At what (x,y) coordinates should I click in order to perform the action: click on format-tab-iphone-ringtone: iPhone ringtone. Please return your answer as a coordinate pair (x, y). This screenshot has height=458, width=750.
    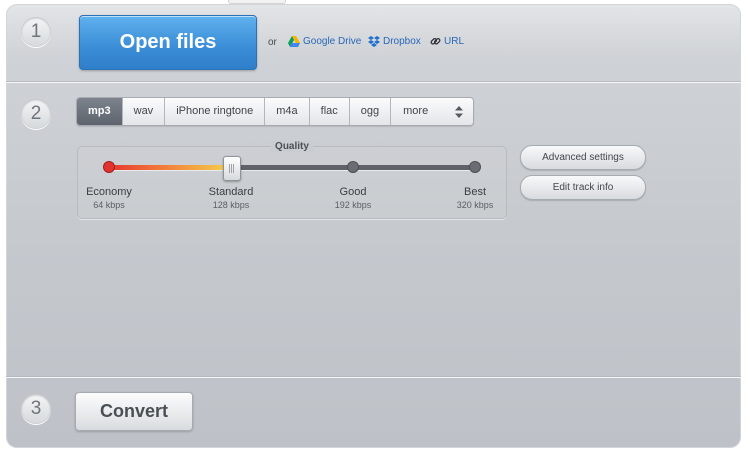
    Looking at the image, I should click on (215, 111).